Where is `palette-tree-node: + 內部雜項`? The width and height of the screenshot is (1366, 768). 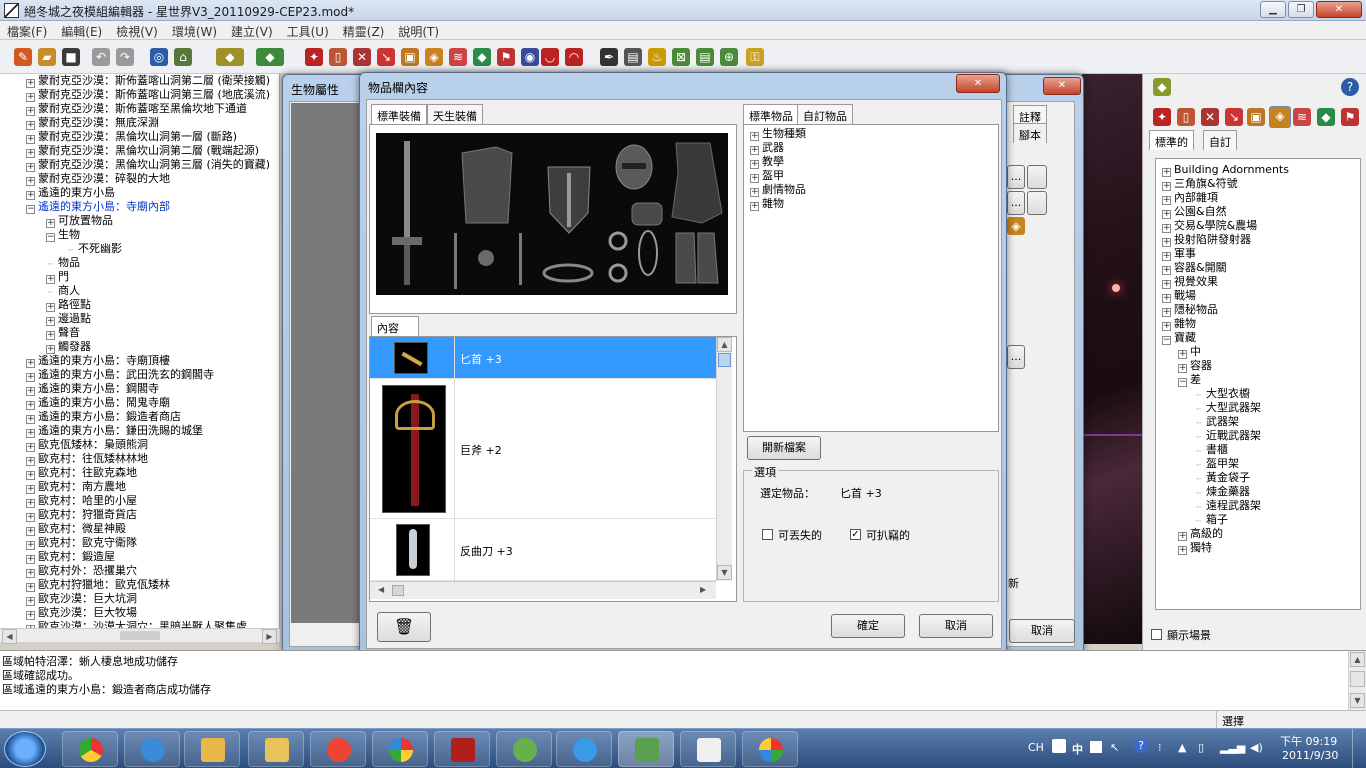
palette-tree-node: + 內部雜項 is located at coordinates (1190, 198).